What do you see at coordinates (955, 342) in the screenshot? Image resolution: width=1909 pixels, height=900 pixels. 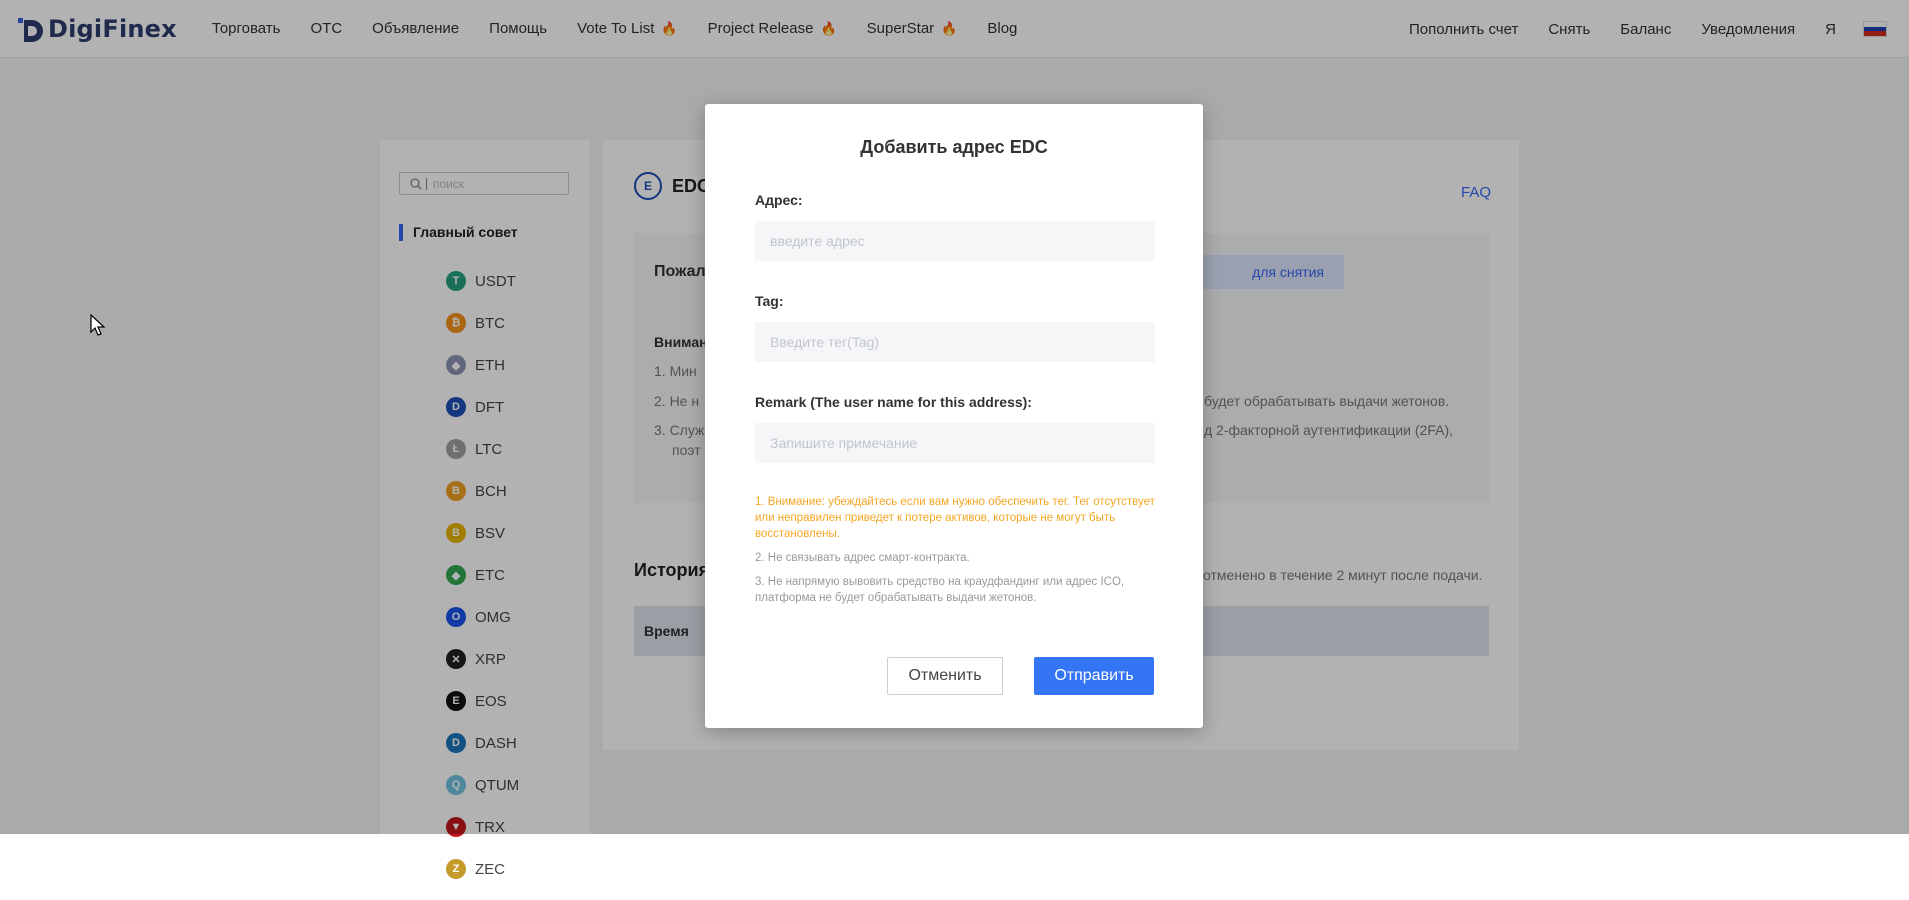 I see `tag-input` at bounding box center [955, 342].